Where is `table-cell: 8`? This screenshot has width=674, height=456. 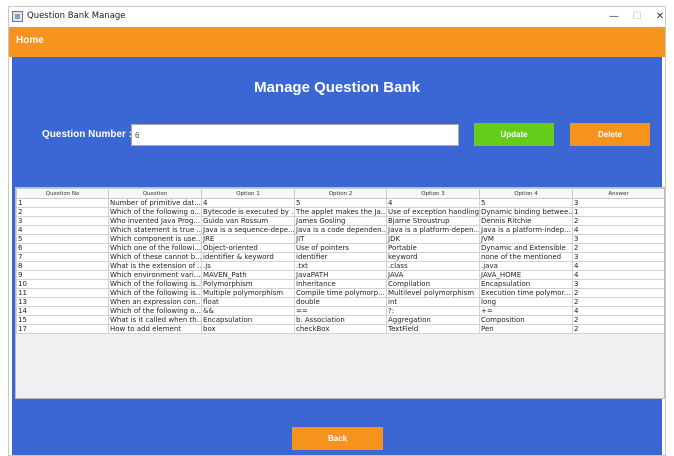
table-cell: 8 is located at coordinates (62, 266).